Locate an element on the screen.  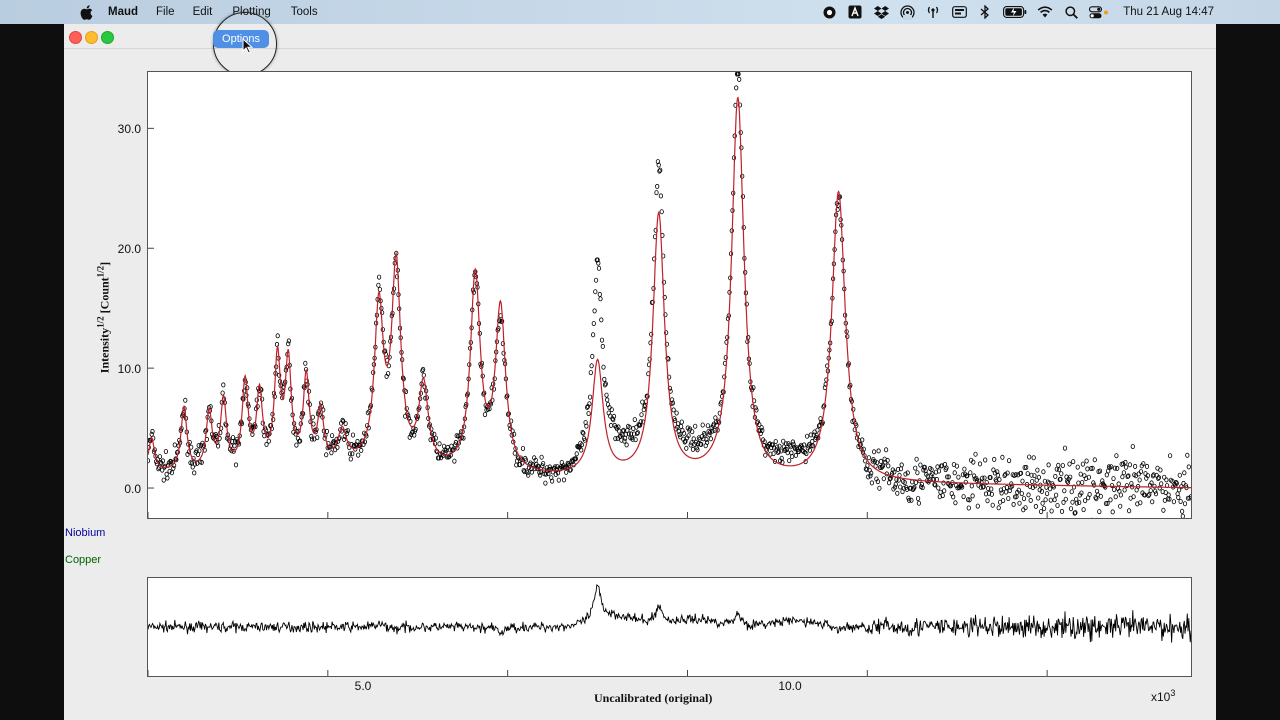
close-window-button is located at coordinates (75, 37).